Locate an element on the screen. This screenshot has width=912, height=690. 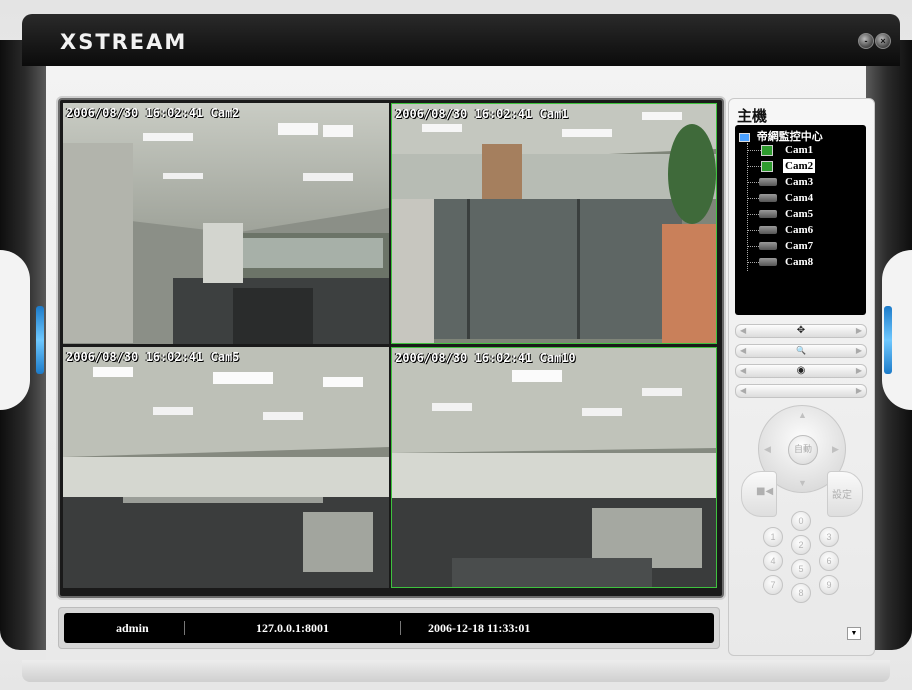
zoom-control-bar: ◀ 🔍 ▶ is located at coordinates (801, 351).